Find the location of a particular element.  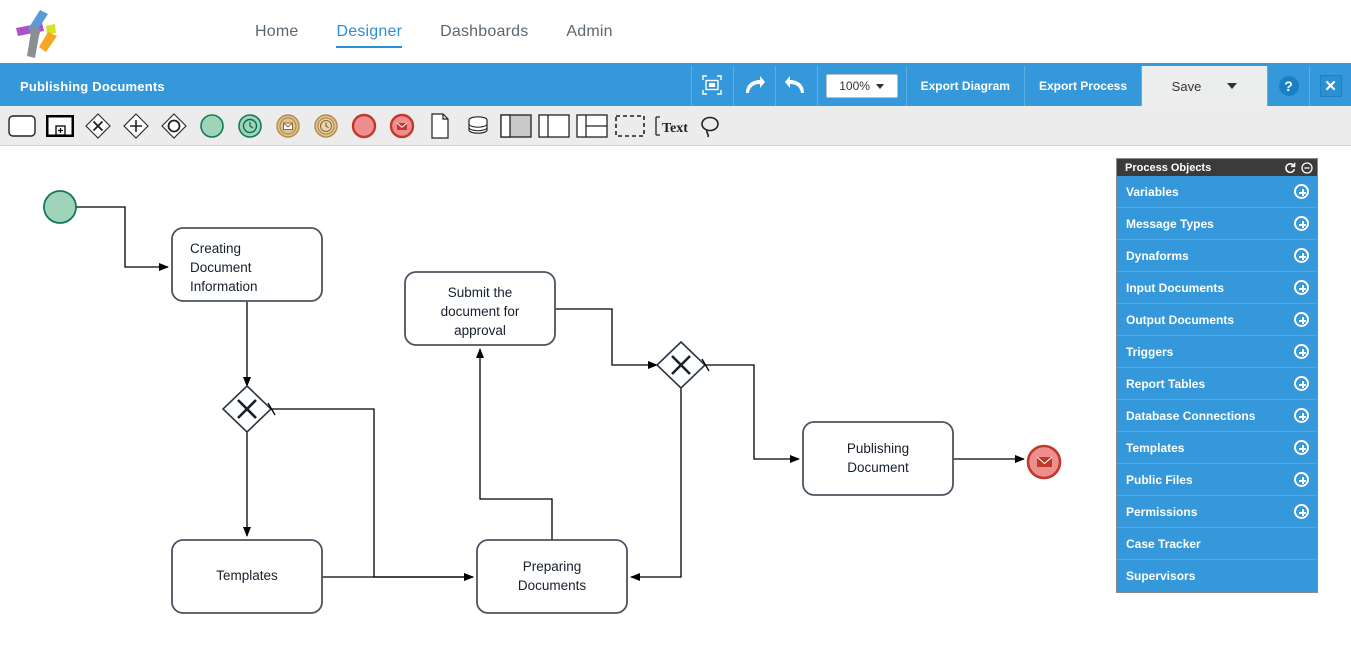

panel-item-label: Public Files is located at coordinates (1159, 479).